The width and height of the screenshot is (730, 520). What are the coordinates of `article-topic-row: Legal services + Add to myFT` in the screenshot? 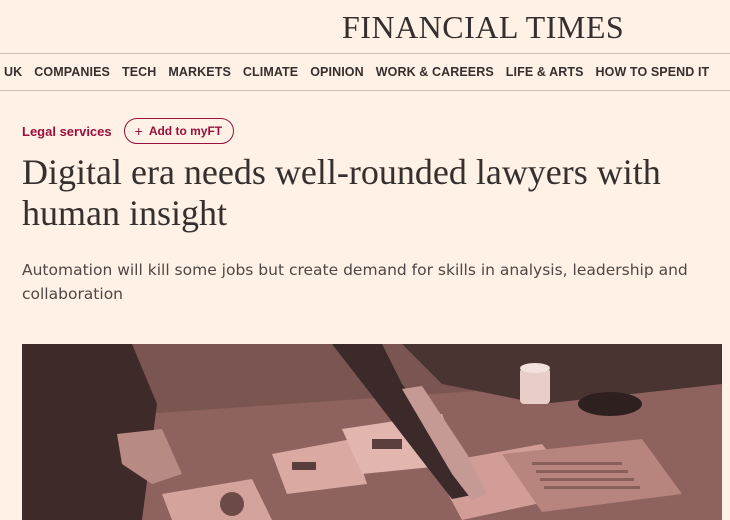 It's located at (128, 131).